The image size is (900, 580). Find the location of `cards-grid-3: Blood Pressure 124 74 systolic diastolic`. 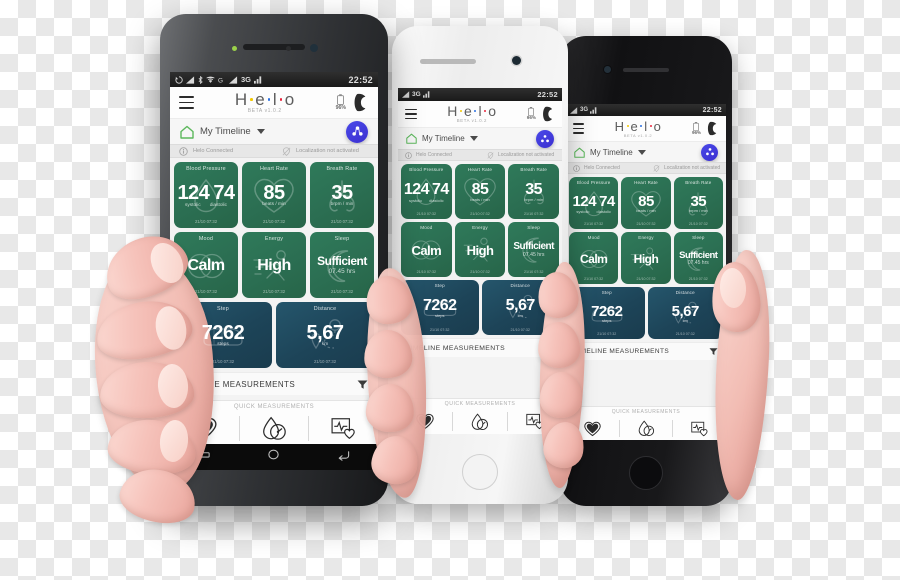

cards-grid-3: Blood Pressure 124 74 systolic diastolic is located at coordinates (646, 258).